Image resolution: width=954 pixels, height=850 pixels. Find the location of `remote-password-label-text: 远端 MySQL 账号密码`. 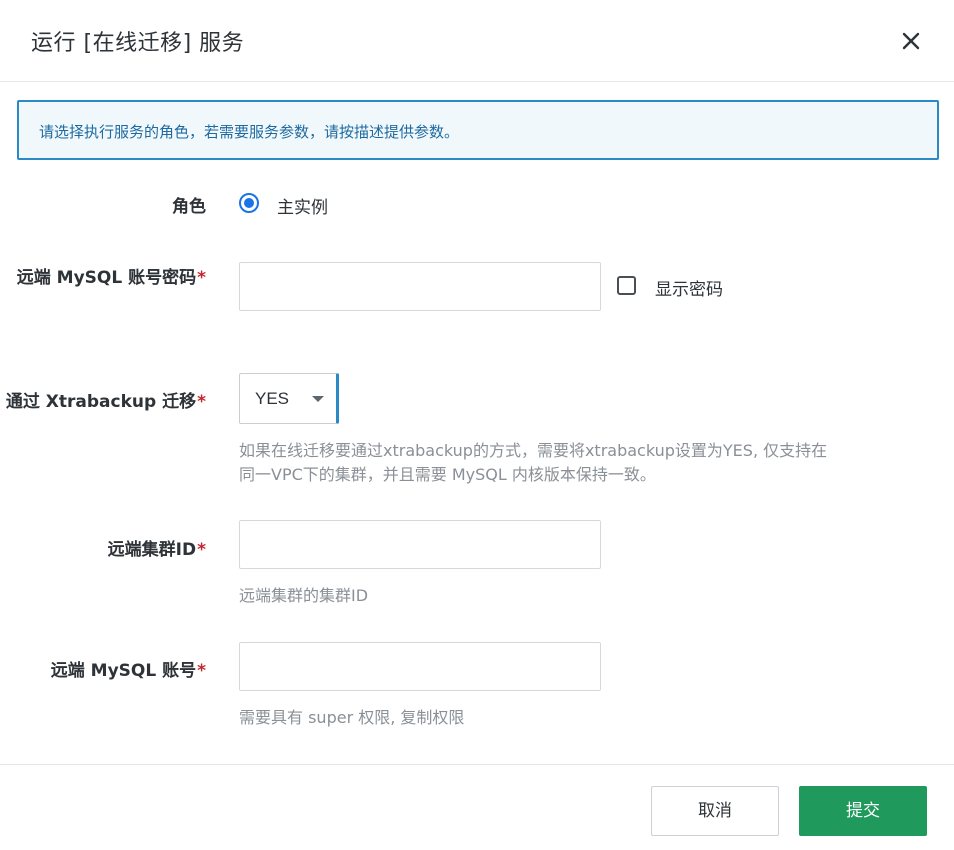

remote-password-label-text: 远端 MySQL 账号密码 is located at coordinates (106, 278).